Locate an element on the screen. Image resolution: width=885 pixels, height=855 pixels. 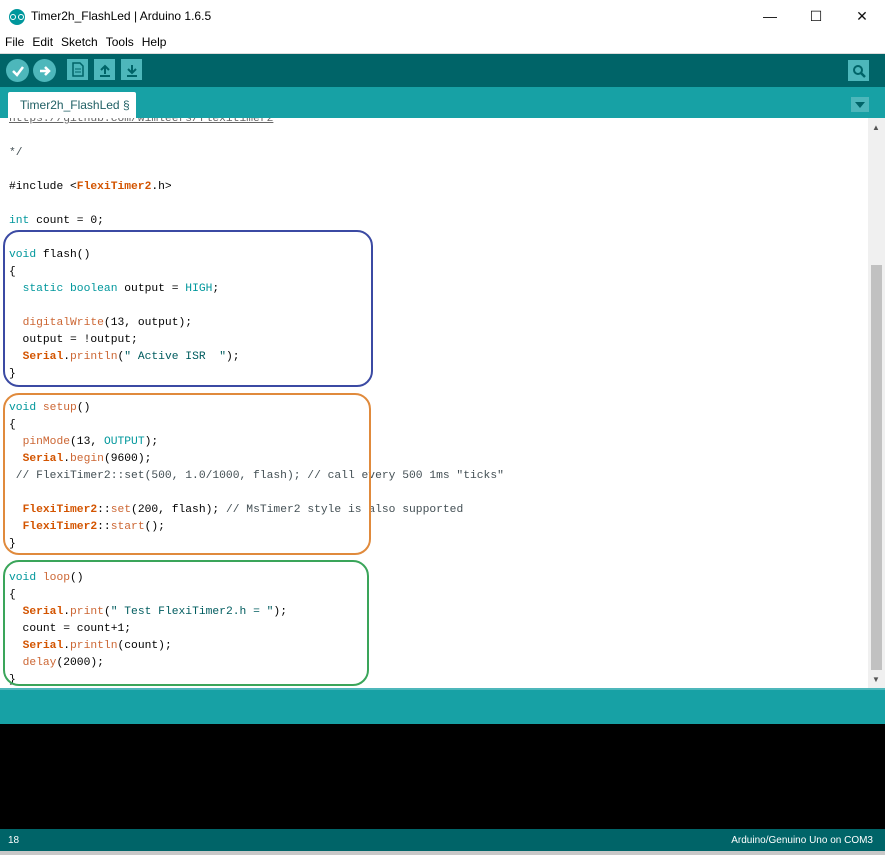
code-line: https://github.com/wimleers/flexitimer2 is located at coordinates (141, 121).